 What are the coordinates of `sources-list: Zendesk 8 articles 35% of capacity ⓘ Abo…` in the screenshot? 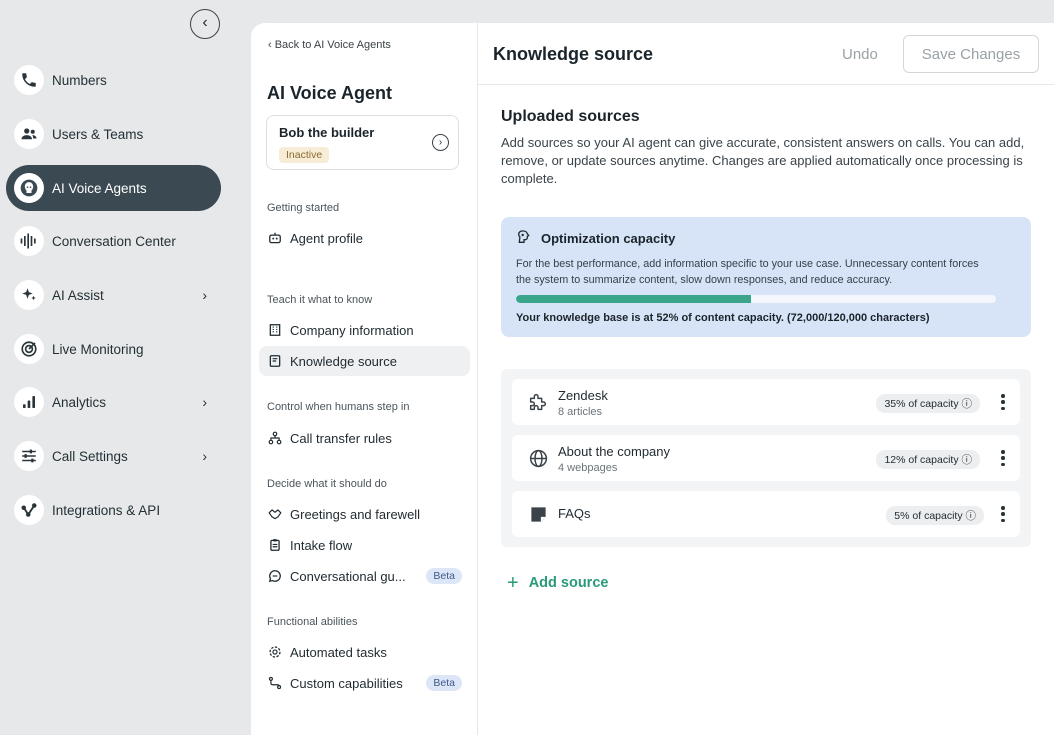 It's located at (766, 458).